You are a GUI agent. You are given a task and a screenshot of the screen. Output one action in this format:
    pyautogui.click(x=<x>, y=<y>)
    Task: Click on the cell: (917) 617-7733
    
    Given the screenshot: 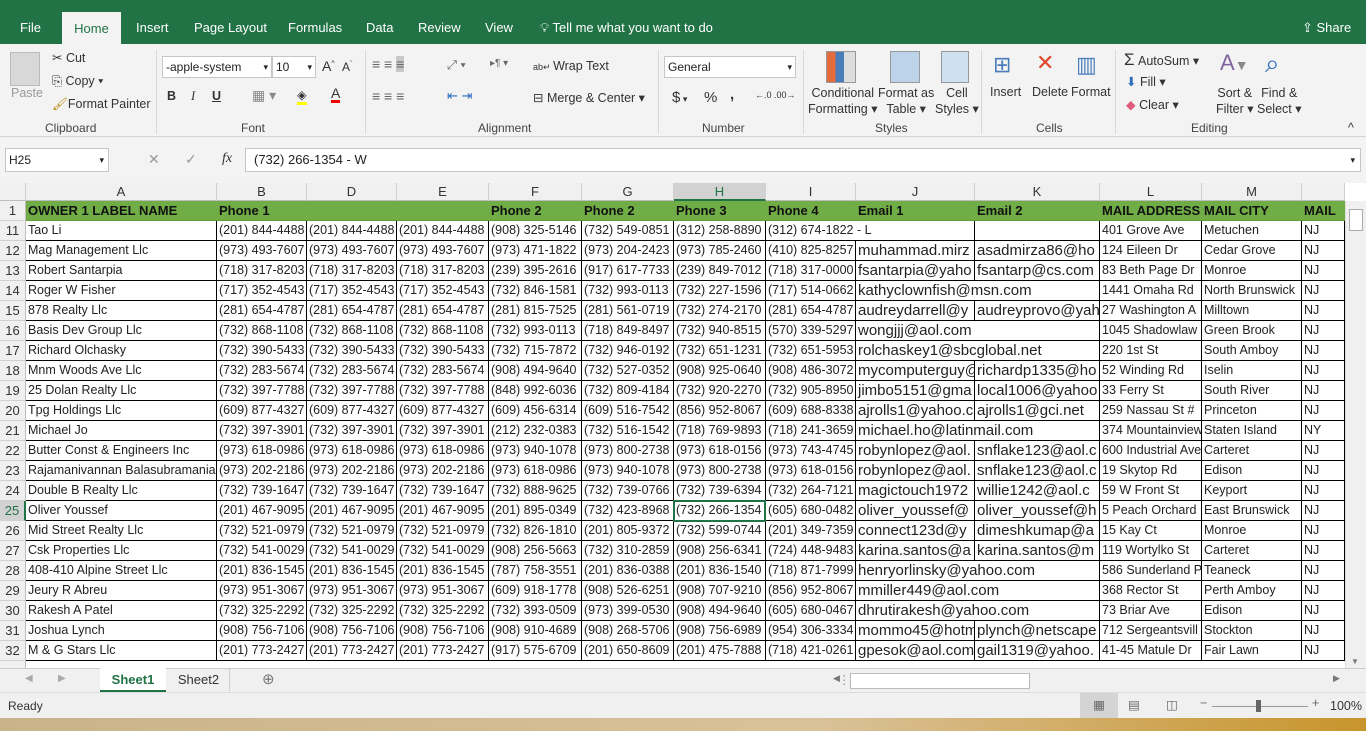 What is the action you would take?
    pyautogui.click(x=628, y=271)
    